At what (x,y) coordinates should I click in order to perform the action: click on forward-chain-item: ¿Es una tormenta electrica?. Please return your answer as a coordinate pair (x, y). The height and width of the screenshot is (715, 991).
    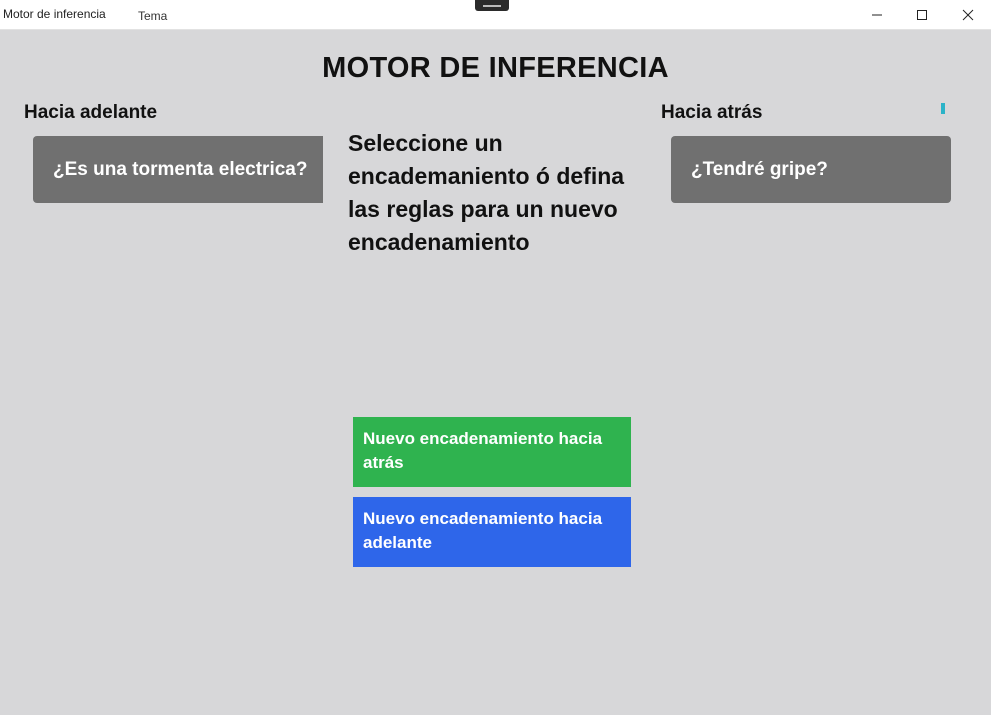
    Looking at the image, I should click on (178, 169).